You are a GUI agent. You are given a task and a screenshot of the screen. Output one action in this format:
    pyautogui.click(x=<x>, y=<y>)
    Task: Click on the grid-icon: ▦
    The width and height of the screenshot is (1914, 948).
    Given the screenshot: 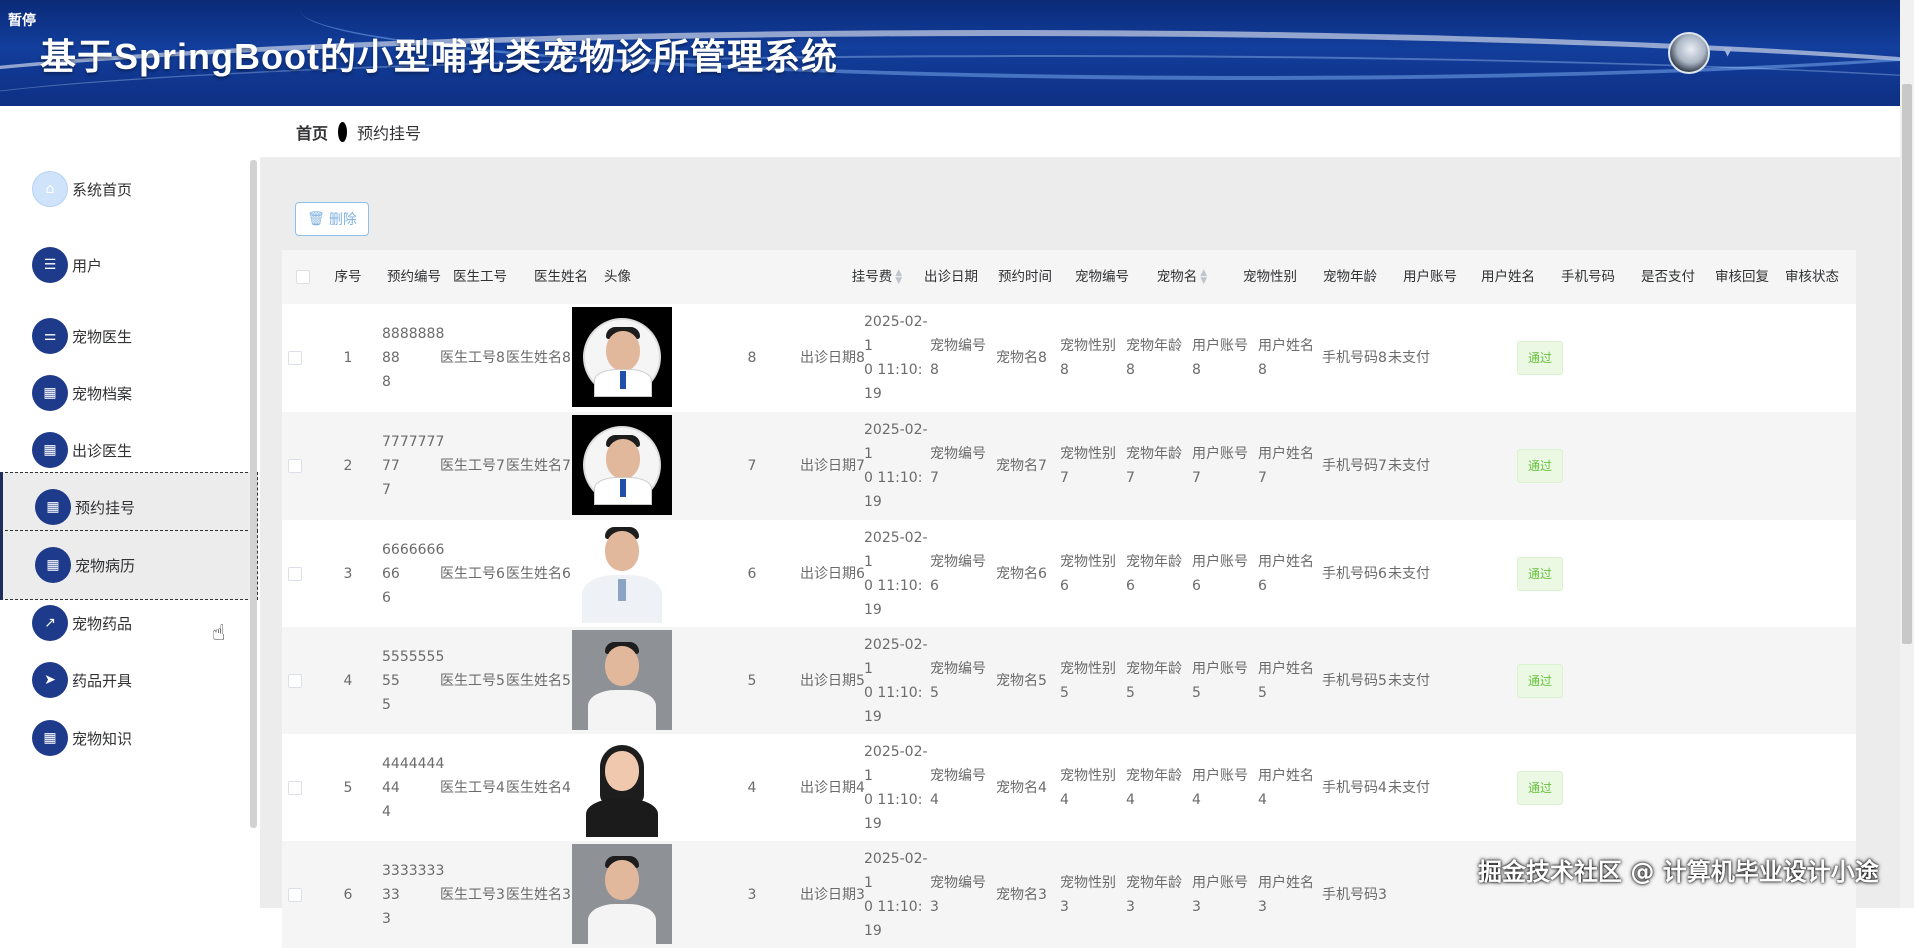 What is the action you would take?
    pyautogui.click(x=53, y=507)
    